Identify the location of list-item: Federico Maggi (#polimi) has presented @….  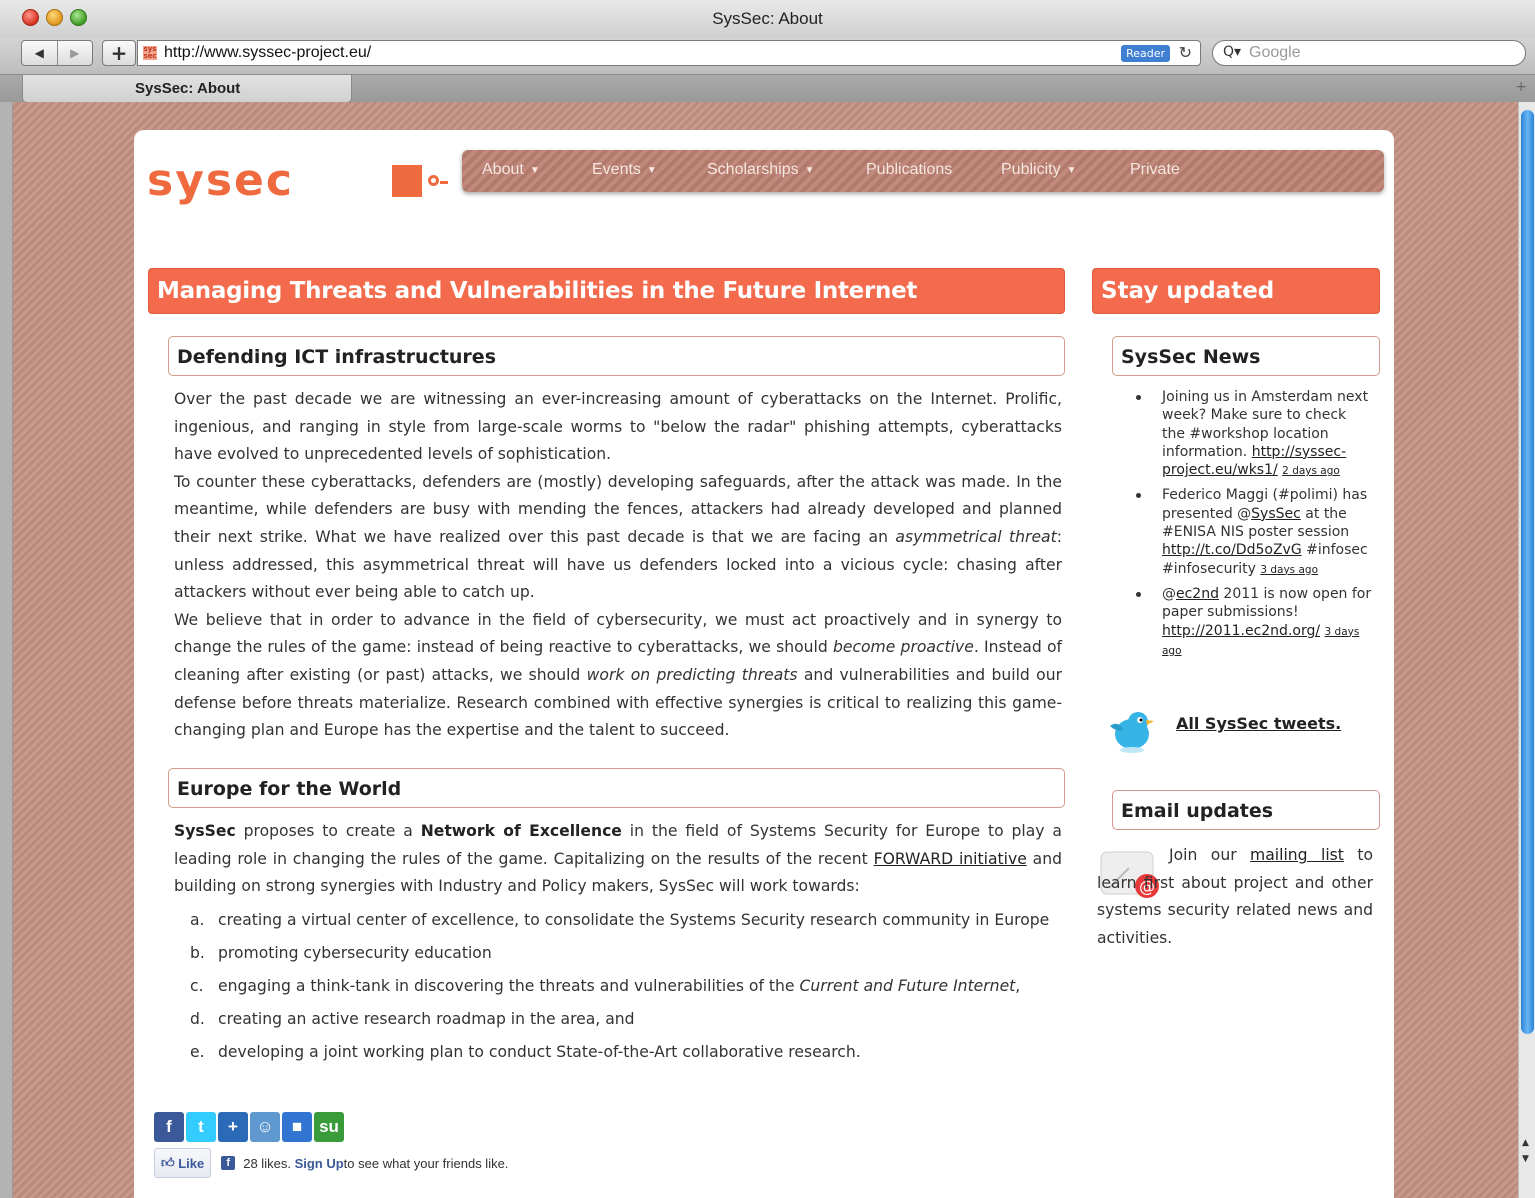
(1248, 532).